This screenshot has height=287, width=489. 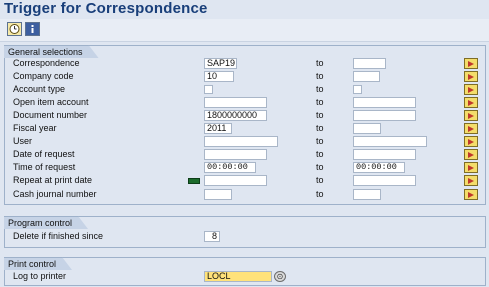 I want to click on field-label: Document number, so click(x=50, y=115).